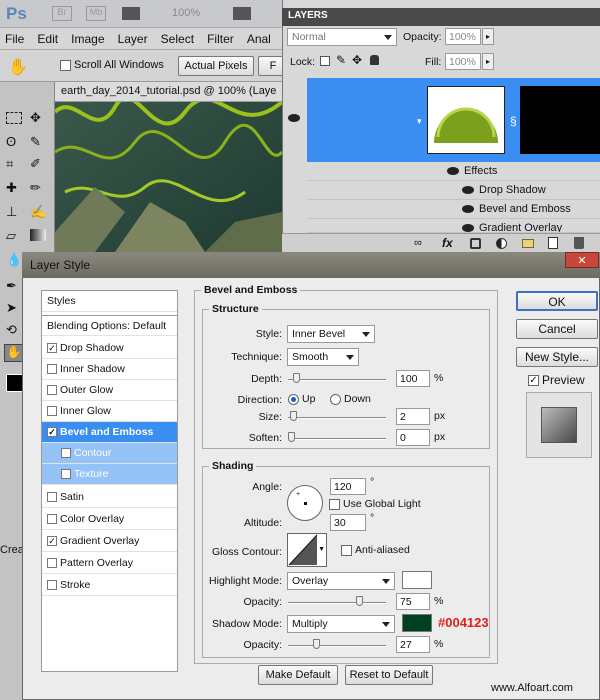 The image size is (600, 700). I want to click on opacity-arrow-icon: ▸, so click(488, 36).